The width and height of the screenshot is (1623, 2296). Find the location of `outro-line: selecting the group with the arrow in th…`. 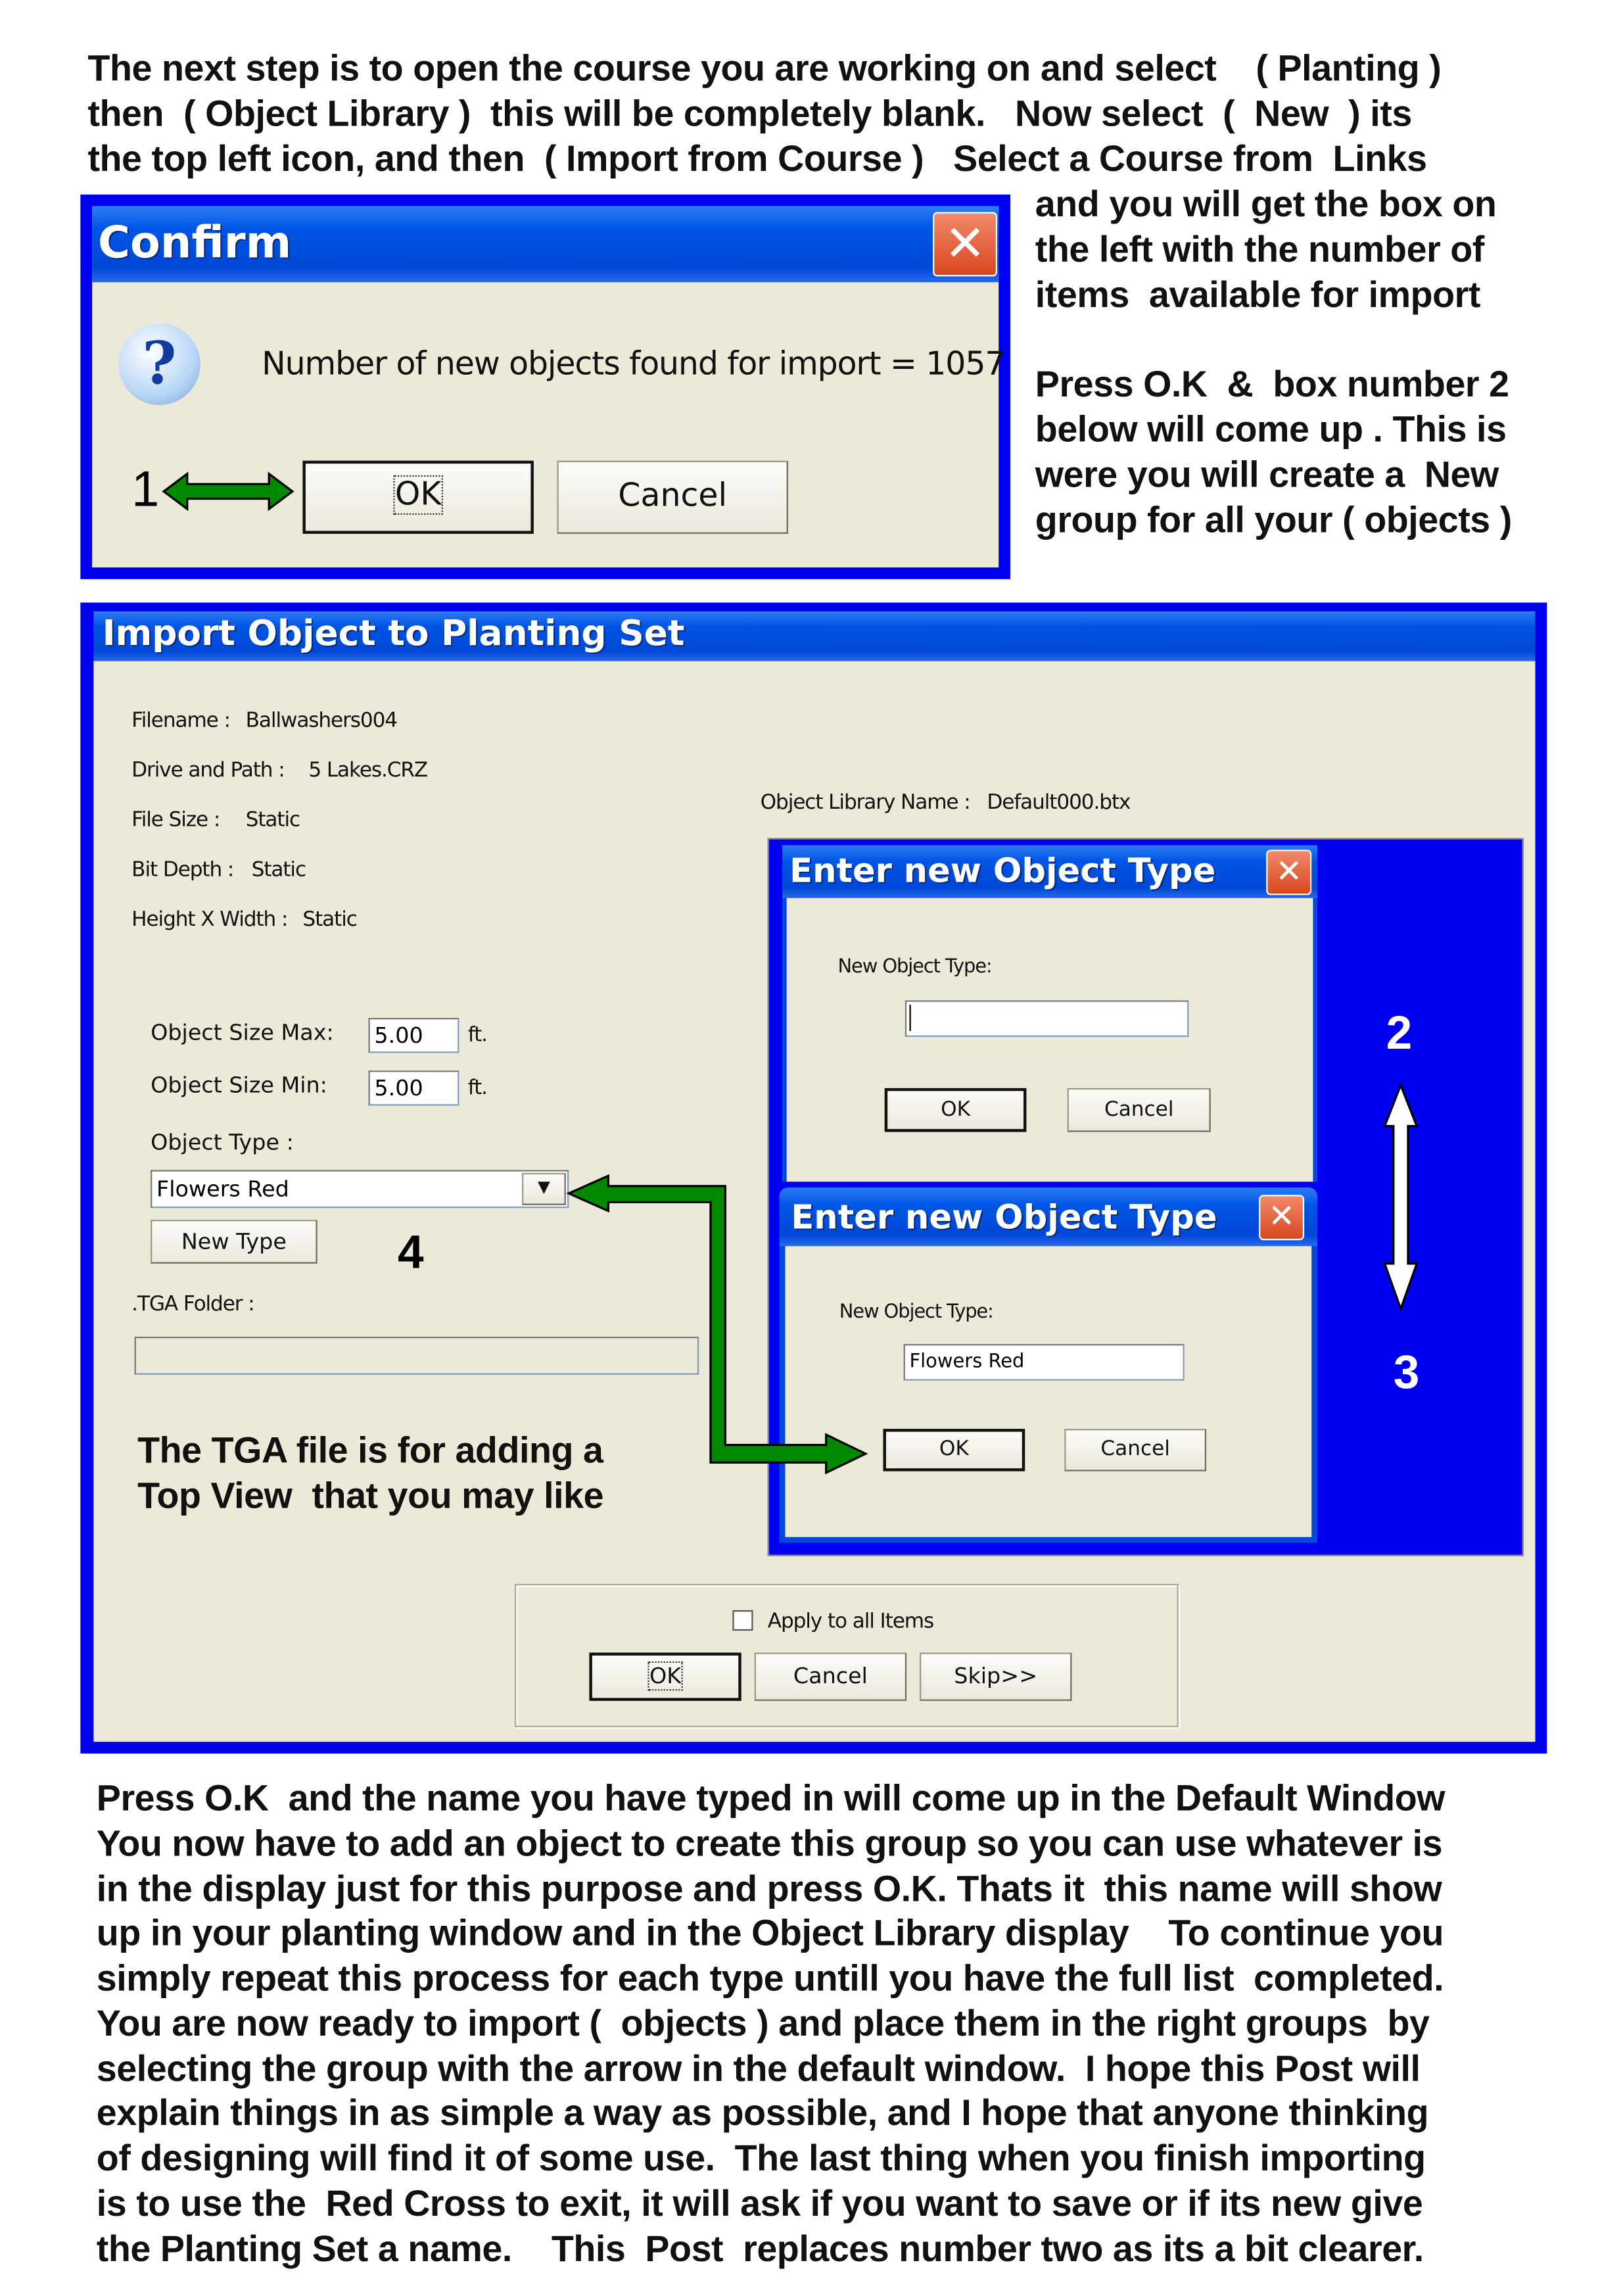

outro-line: selecting the group with the arrow in th… is located at coordinates (758, 2069).